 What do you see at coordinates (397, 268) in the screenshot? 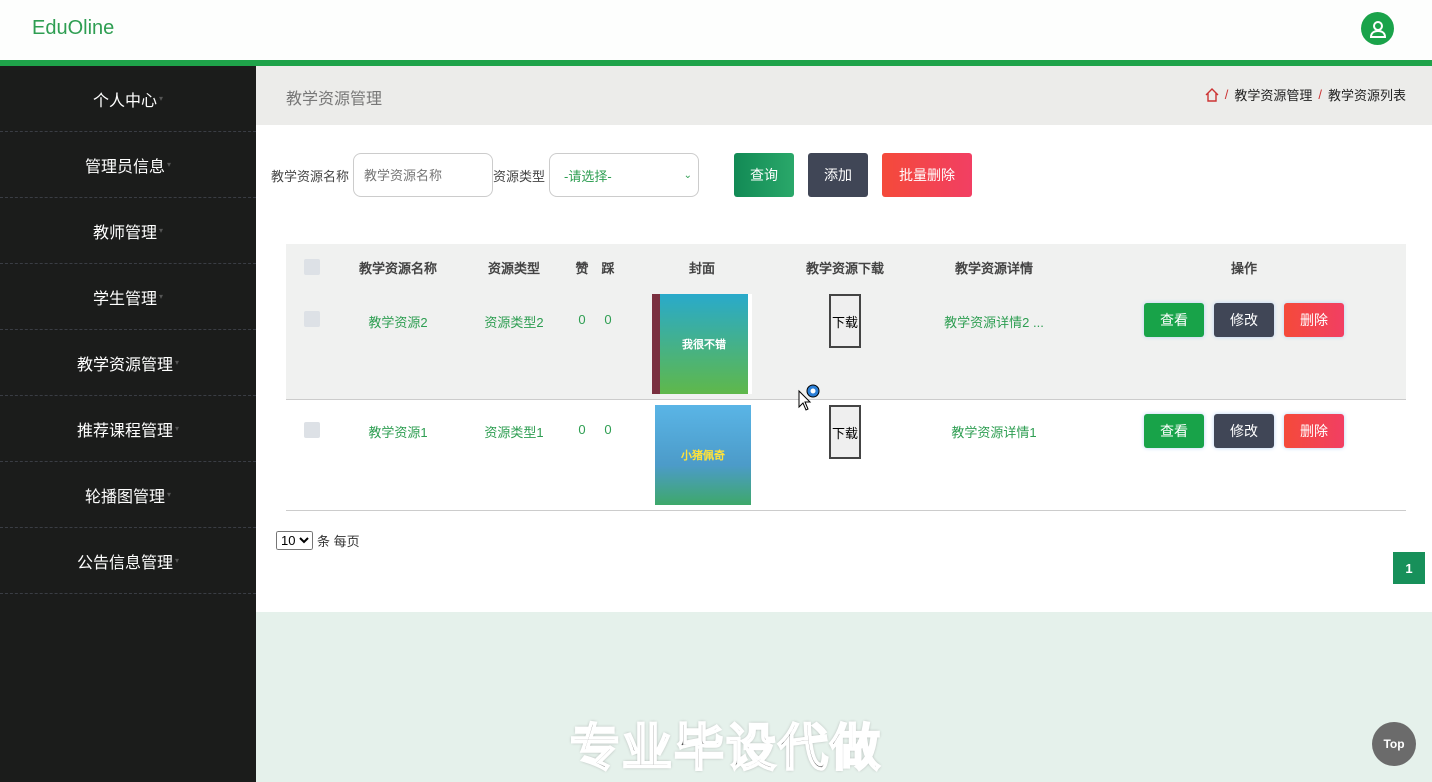
I see `col-name: 教学资源名称` at bounding box center [397, 268].